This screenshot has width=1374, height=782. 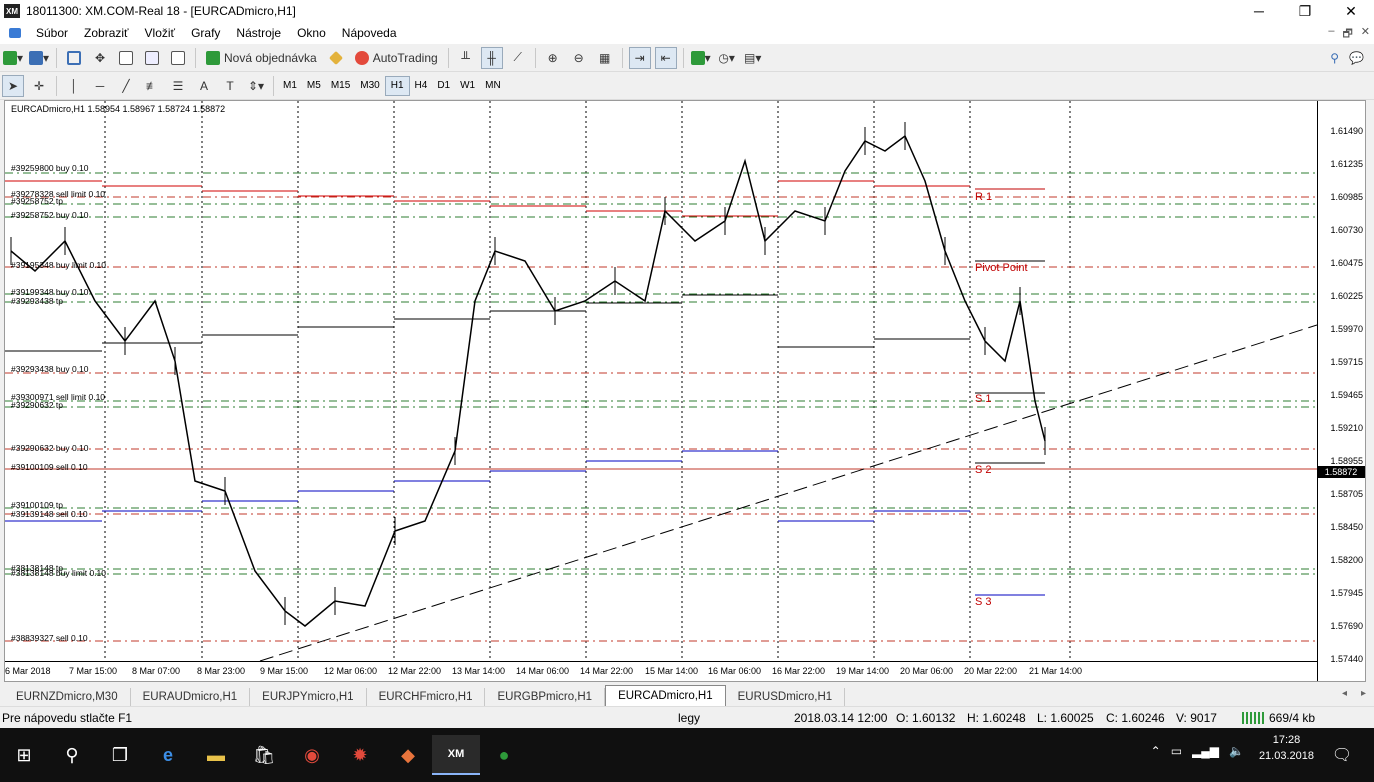 I want to click on trendline-icon: ╱, so click(x=126, y=86).